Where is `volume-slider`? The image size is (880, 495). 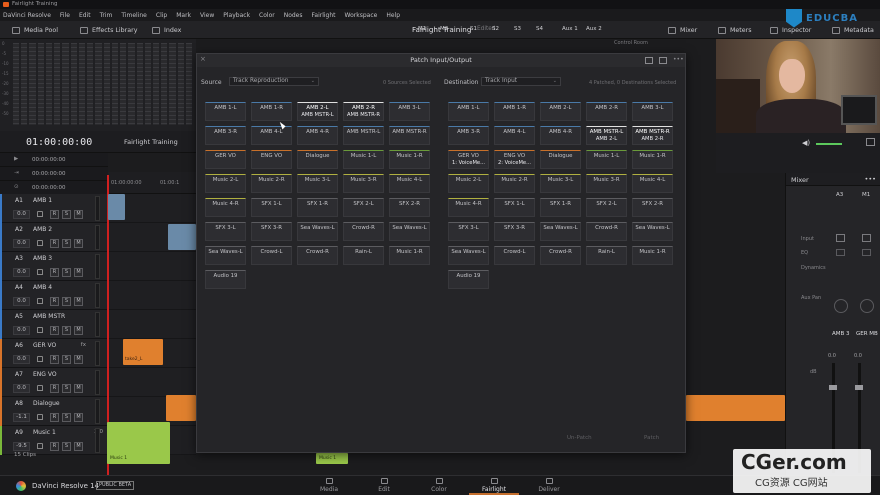 volume-slider is located at coordinates (829, 144).